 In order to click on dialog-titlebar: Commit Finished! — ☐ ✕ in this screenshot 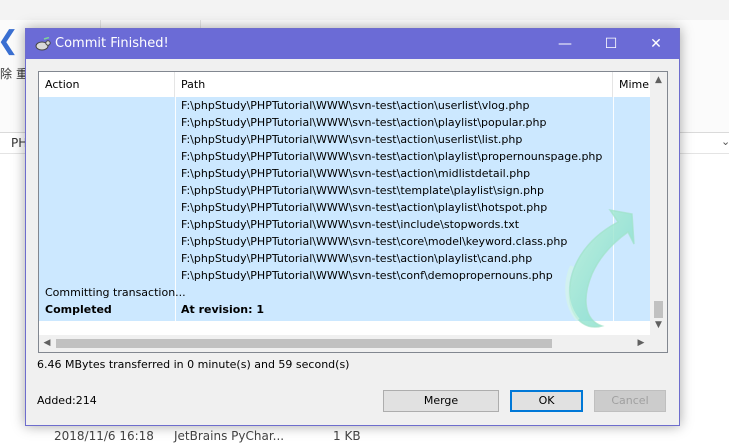, I will do `click(352, 44)`.